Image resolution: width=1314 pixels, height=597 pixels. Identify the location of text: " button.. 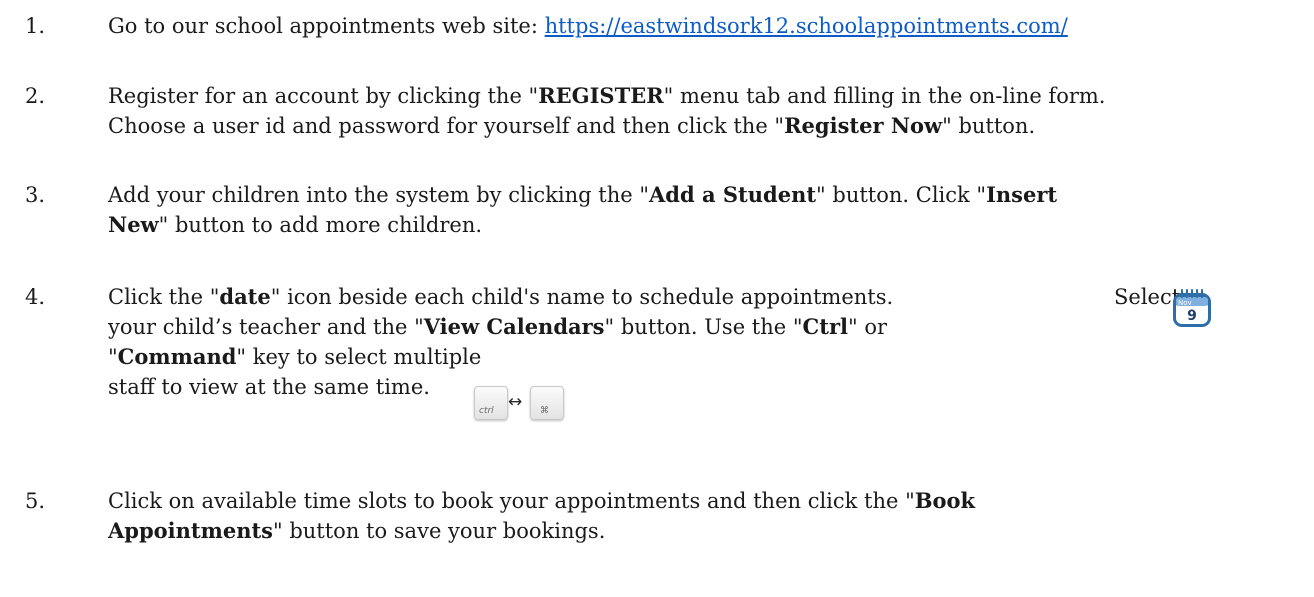
(989, 126).